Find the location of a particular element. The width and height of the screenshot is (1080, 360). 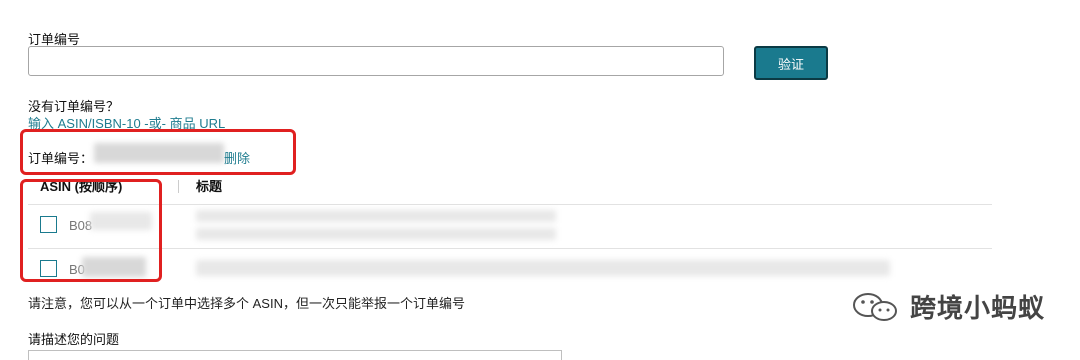

order-number-redacted is located at coordinates (159, 153).